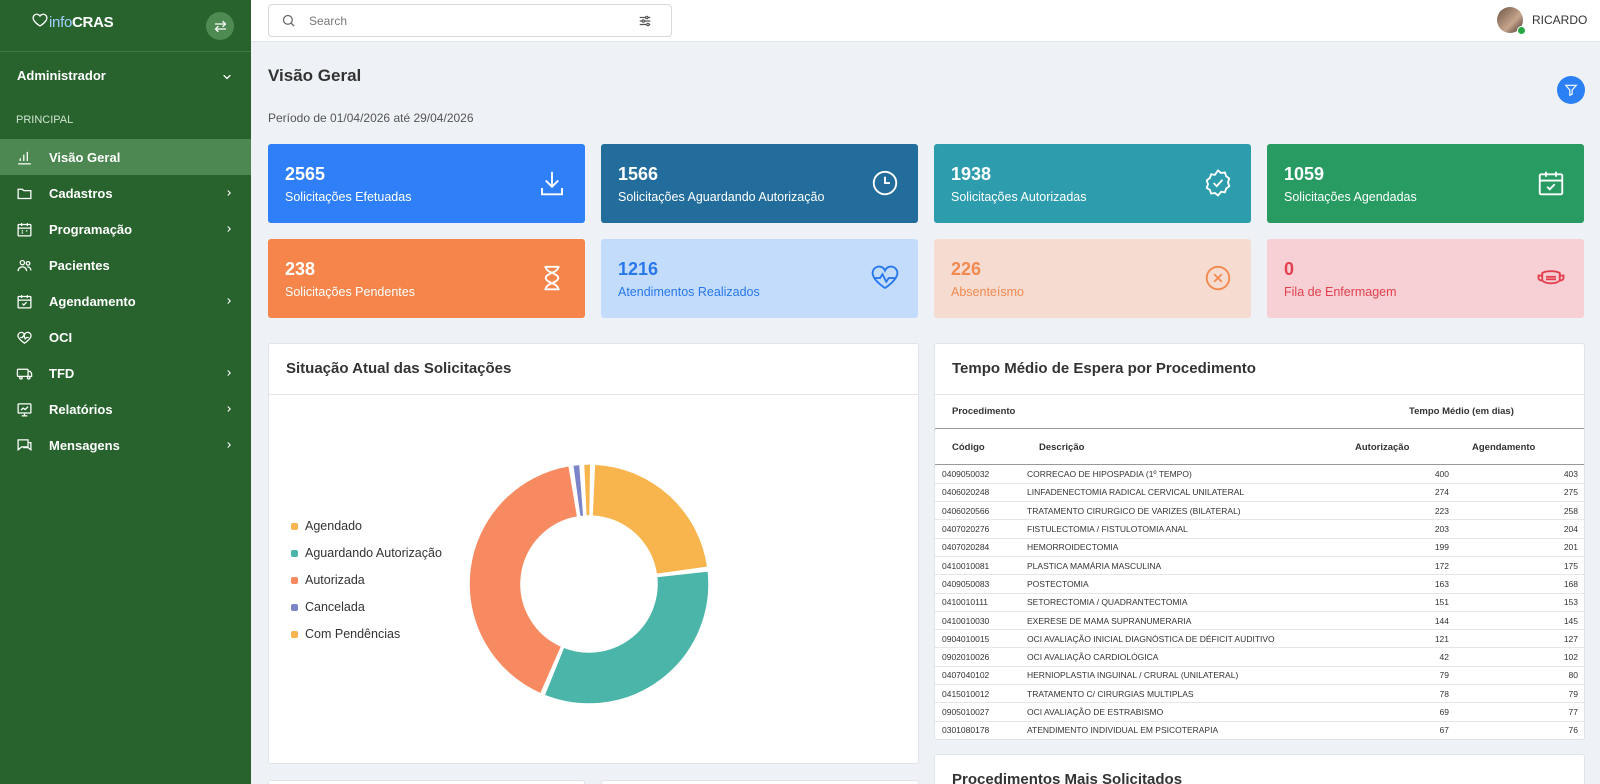 The width and height of the screenshot is (1600, 784). Describe the element at coordinates (979, 511) in the screenshot. I see `cell-code: 0406020566` at that location.